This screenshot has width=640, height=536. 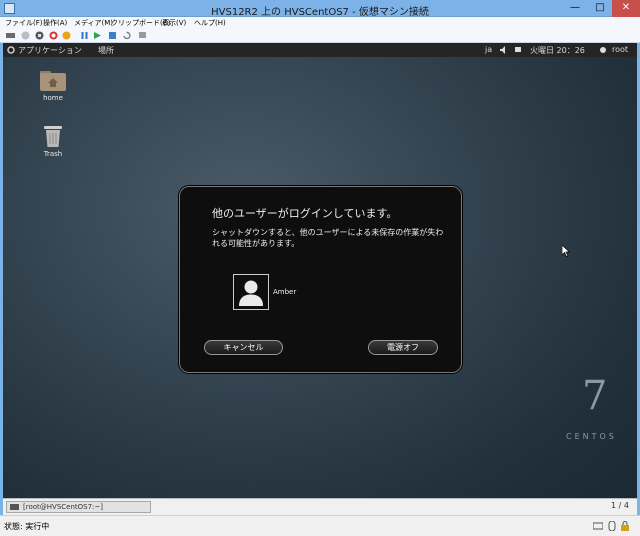 What do you see at coordinates (320, 50) in the screenshot?
I see `gnome-top-bar: アプリケーション 場所 ja 火曜日 20：26 root` at bounding box center [320, 50].